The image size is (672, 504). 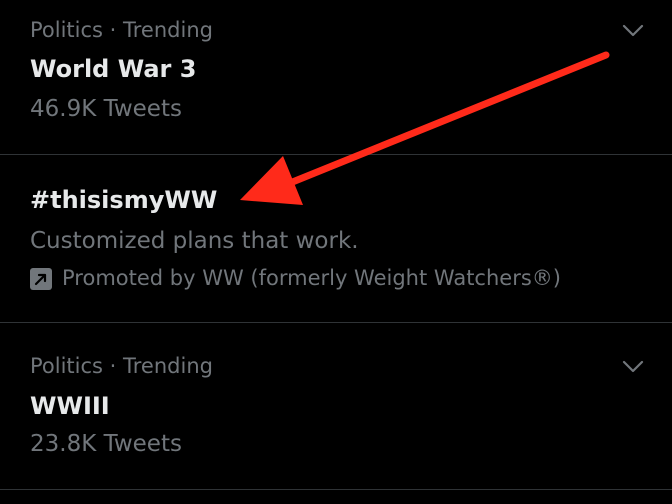 I want to click on trend-title: #thisismyWW, so click(x=124, y=200).